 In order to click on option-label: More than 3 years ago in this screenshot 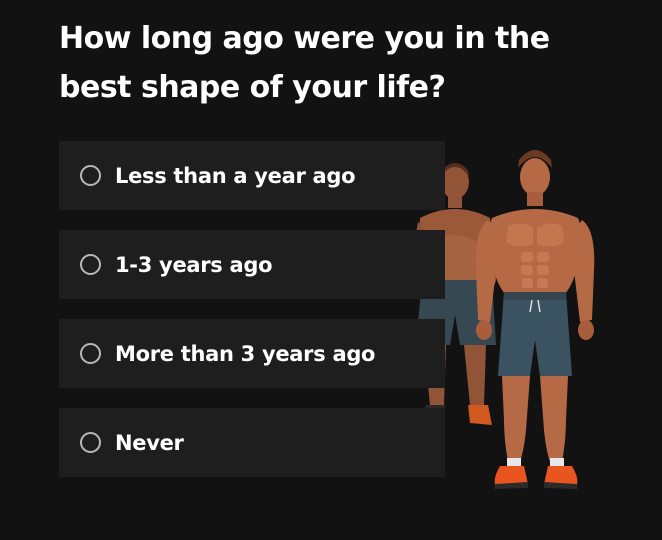, I will do `click(245, 353)`.